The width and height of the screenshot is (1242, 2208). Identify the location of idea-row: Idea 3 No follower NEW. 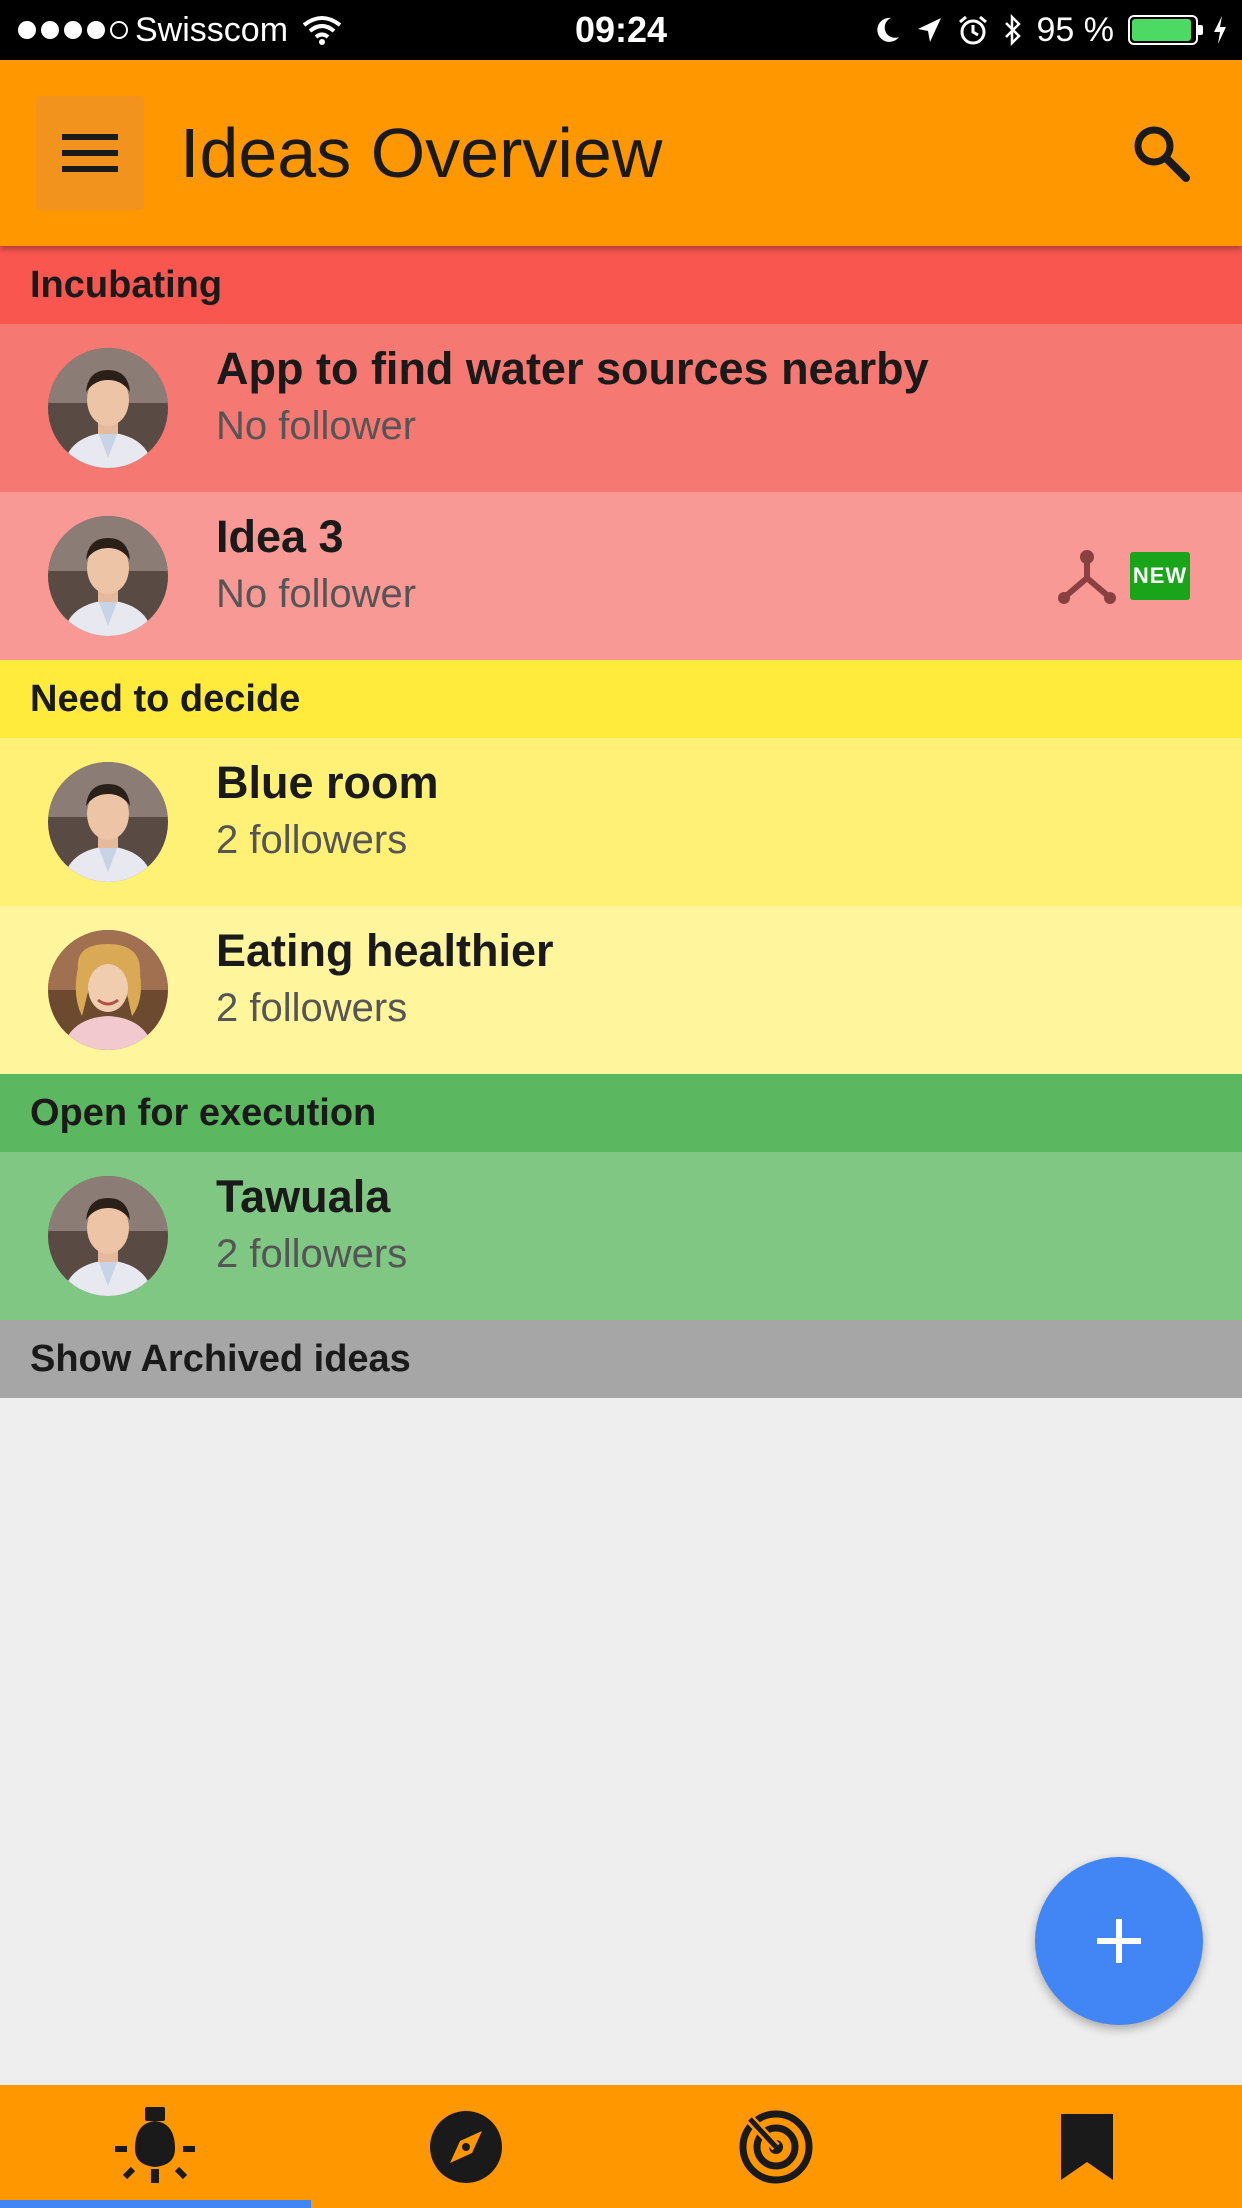
(621, 576).